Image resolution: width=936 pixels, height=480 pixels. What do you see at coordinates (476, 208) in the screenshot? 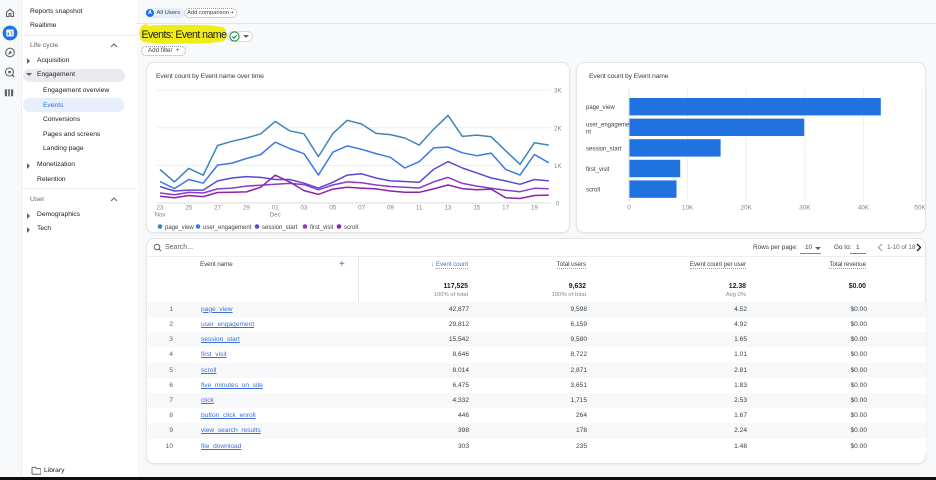
I see `svg-text: 15` at bounding box center [476, 208].